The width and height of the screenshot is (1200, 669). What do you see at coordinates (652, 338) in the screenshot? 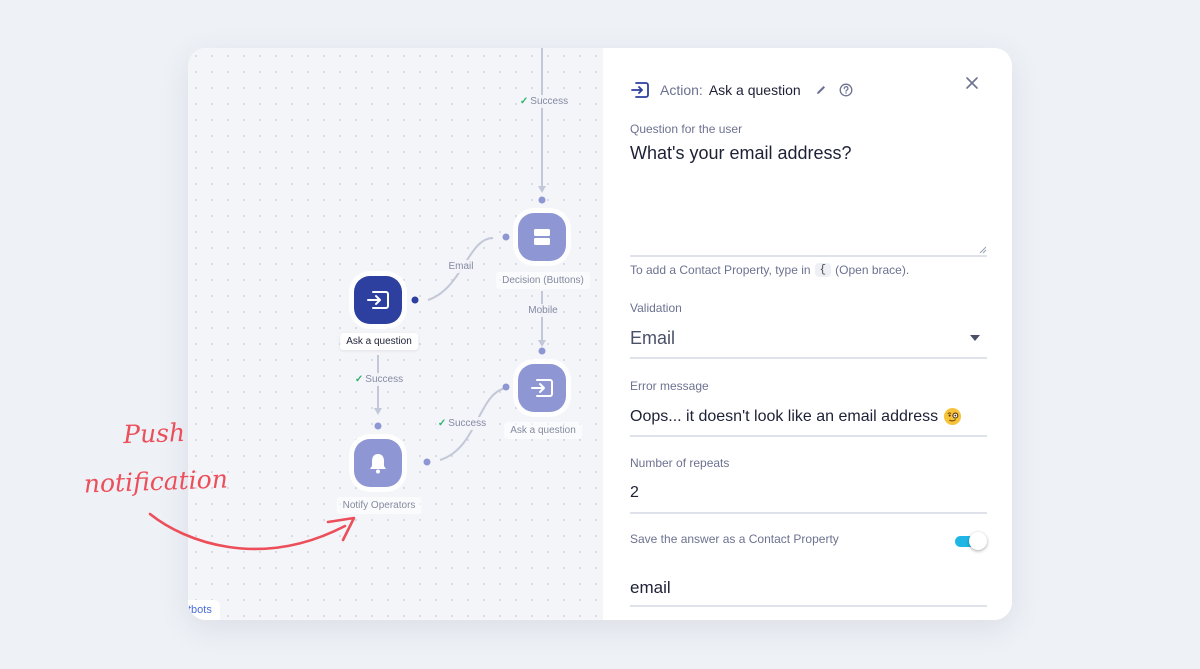
I see `validation-select: Email` at bounding box center [652, 338].